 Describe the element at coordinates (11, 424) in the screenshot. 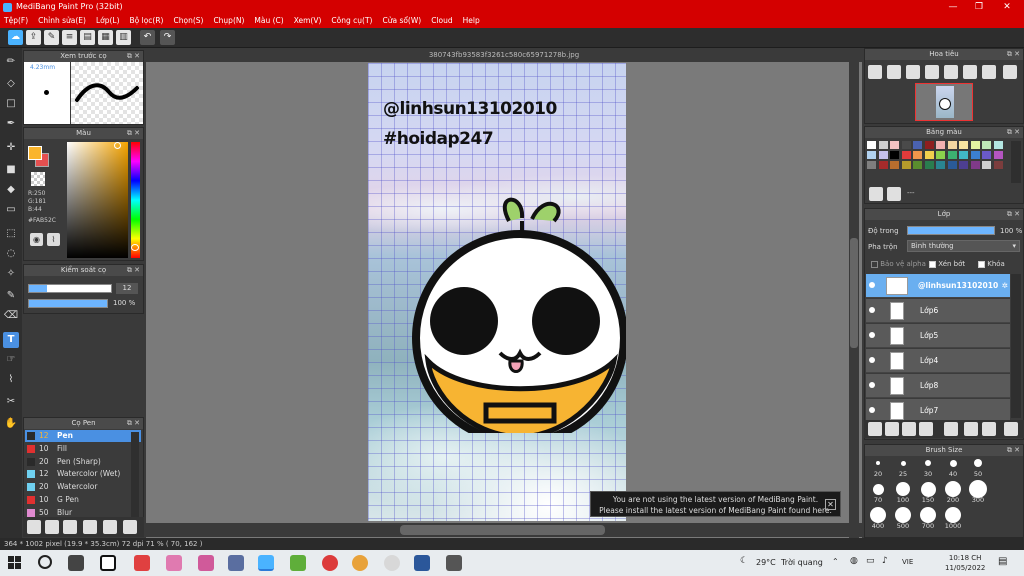

I see `hand-tool-icon: ✋` at that location.